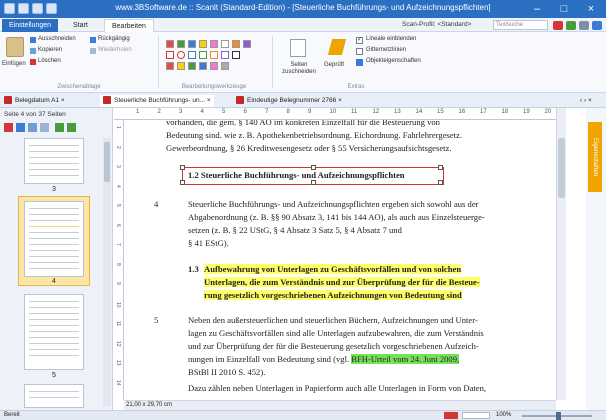  What do you see at coordinates (288, 112) in the screenshot?
I see `ruler-tick-label: 8` at bounding box center [288, 112].